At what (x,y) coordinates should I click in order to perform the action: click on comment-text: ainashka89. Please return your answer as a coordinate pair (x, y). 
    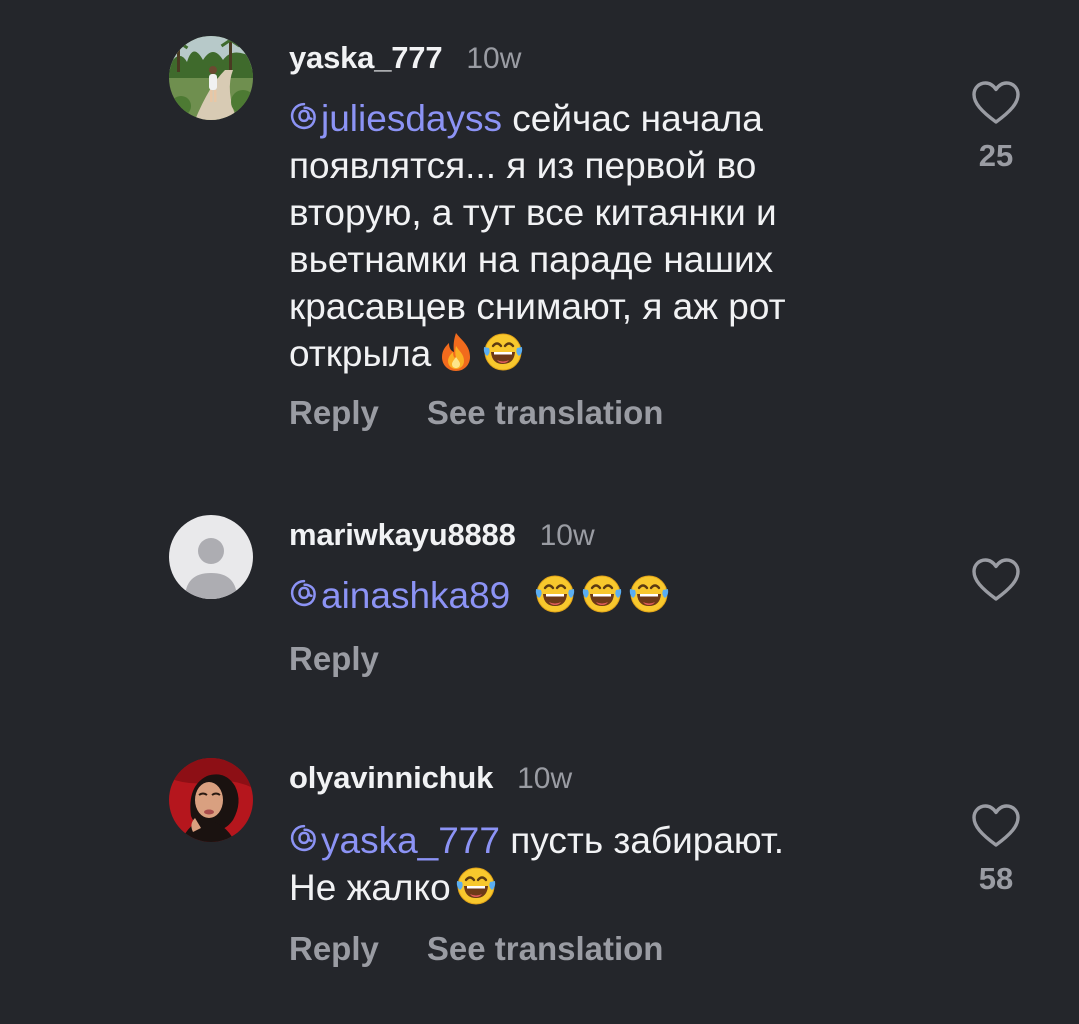
    Looking at the image, I should click on (609, 595).